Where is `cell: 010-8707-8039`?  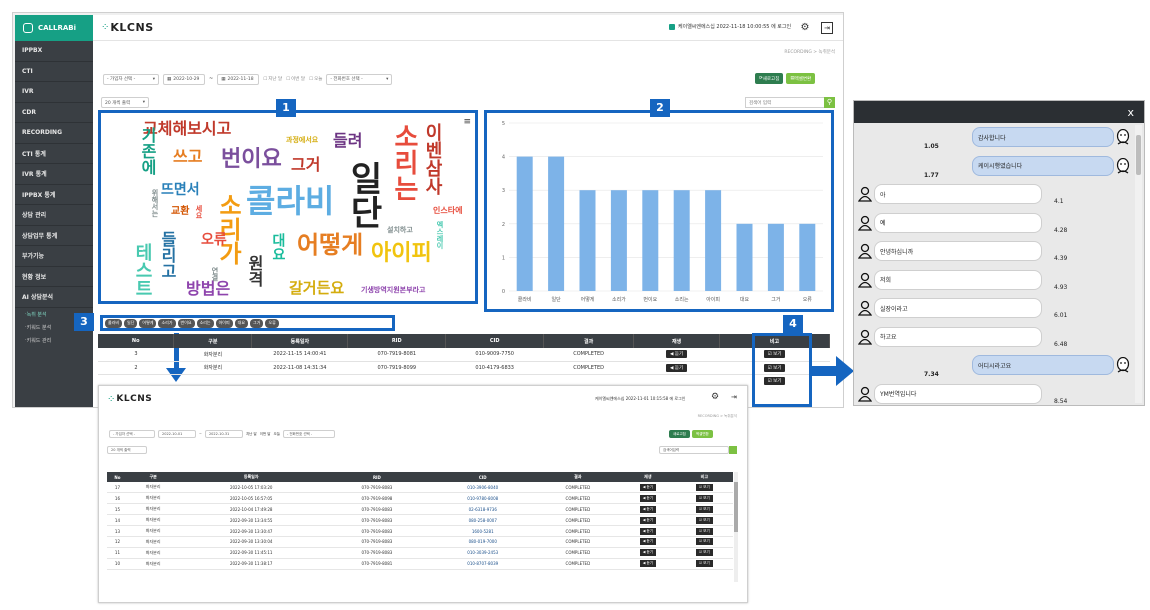
cell: 010-8707-8039 is located at coordinates (482, 564).